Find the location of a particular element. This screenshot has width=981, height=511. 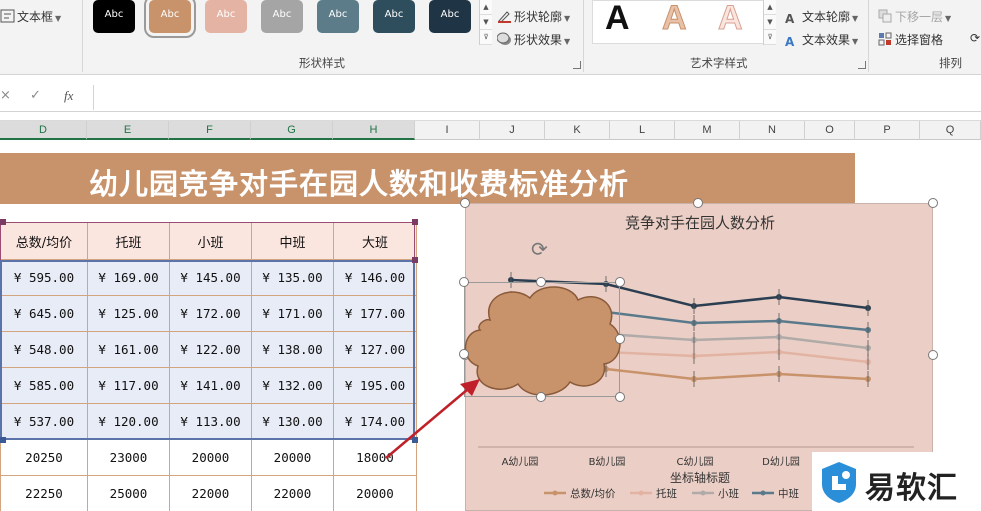

column-header: L is located at coordinates (642, 130).